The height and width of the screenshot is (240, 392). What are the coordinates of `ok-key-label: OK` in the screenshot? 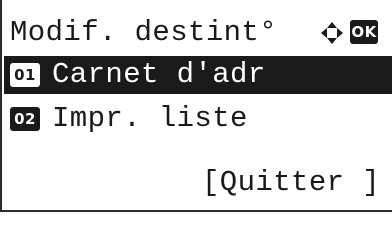 It's located at (364, 32).